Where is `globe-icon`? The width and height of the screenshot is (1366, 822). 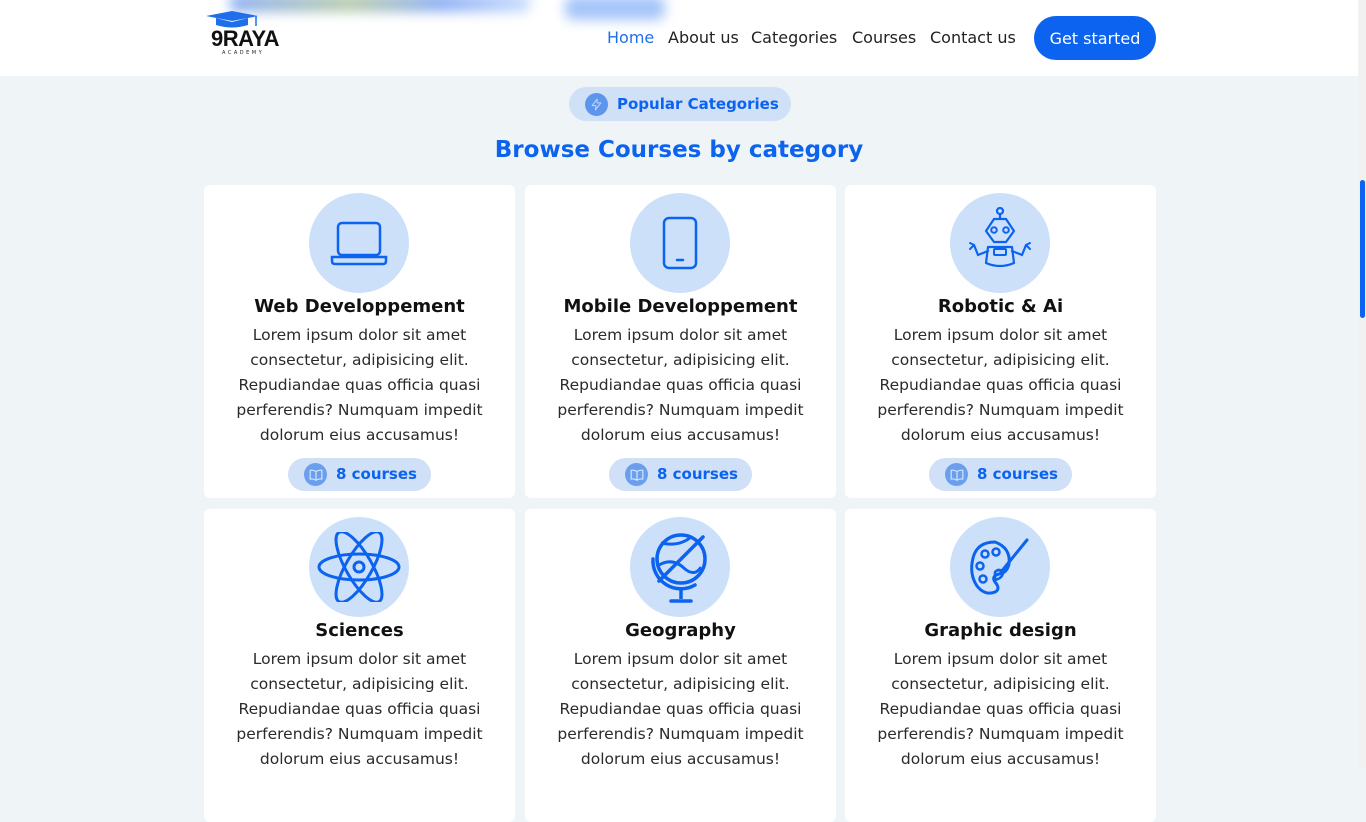
globe-icon is located at coordinates (679, 568).